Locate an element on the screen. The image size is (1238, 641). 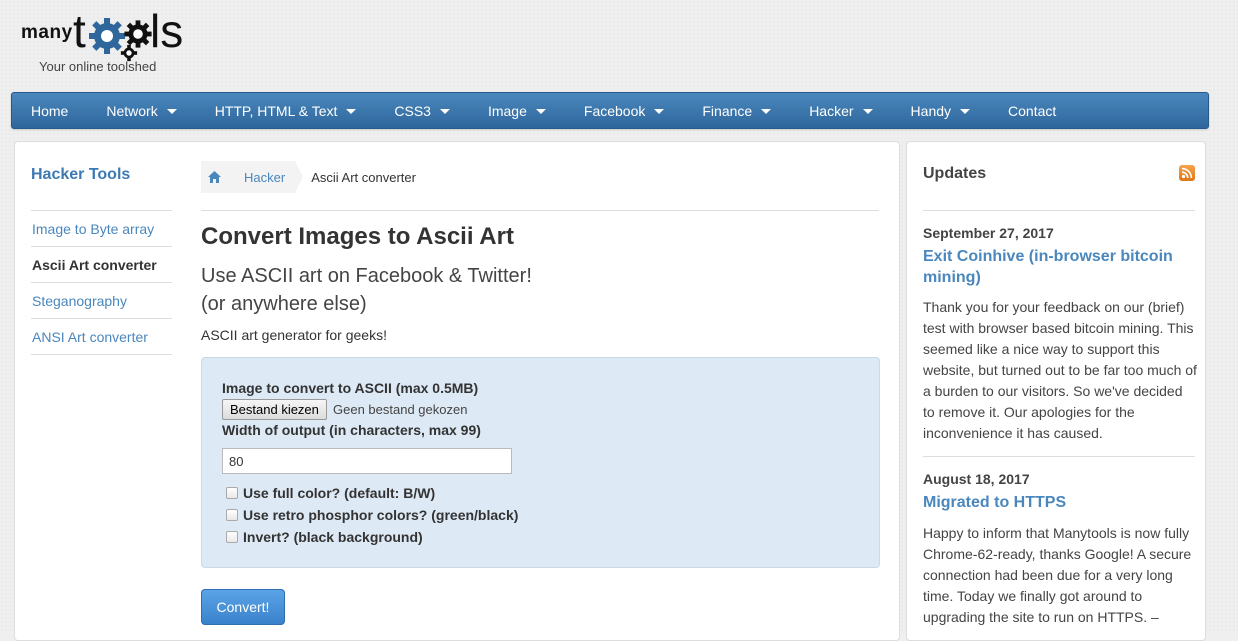
nav-item-css3: CSS3 is located at coordinates (422, 110).